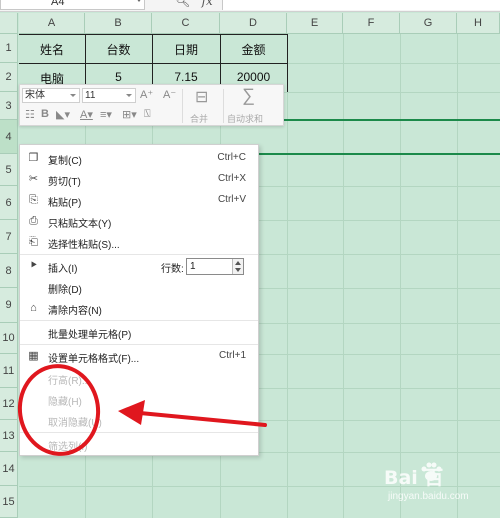 This screenshot has height=518, width=500. I want to click on paw-logo-icon, so click(431, 471).